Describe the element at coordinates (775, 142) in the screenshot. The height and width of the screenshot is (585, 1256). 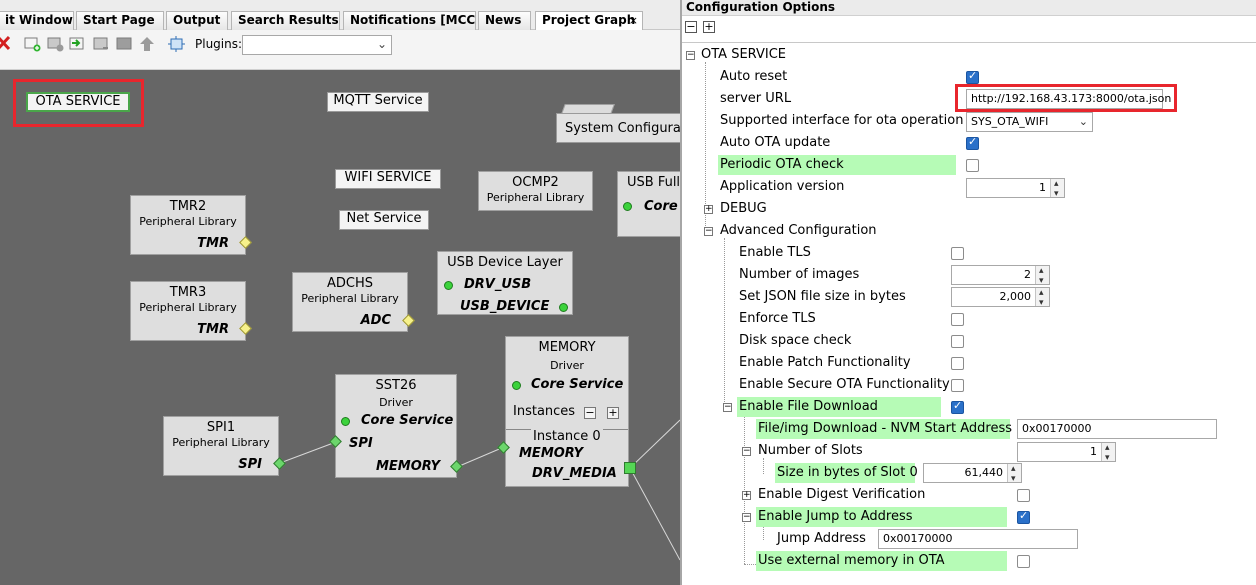
I see `row-label: Auto OTA update` at that location.